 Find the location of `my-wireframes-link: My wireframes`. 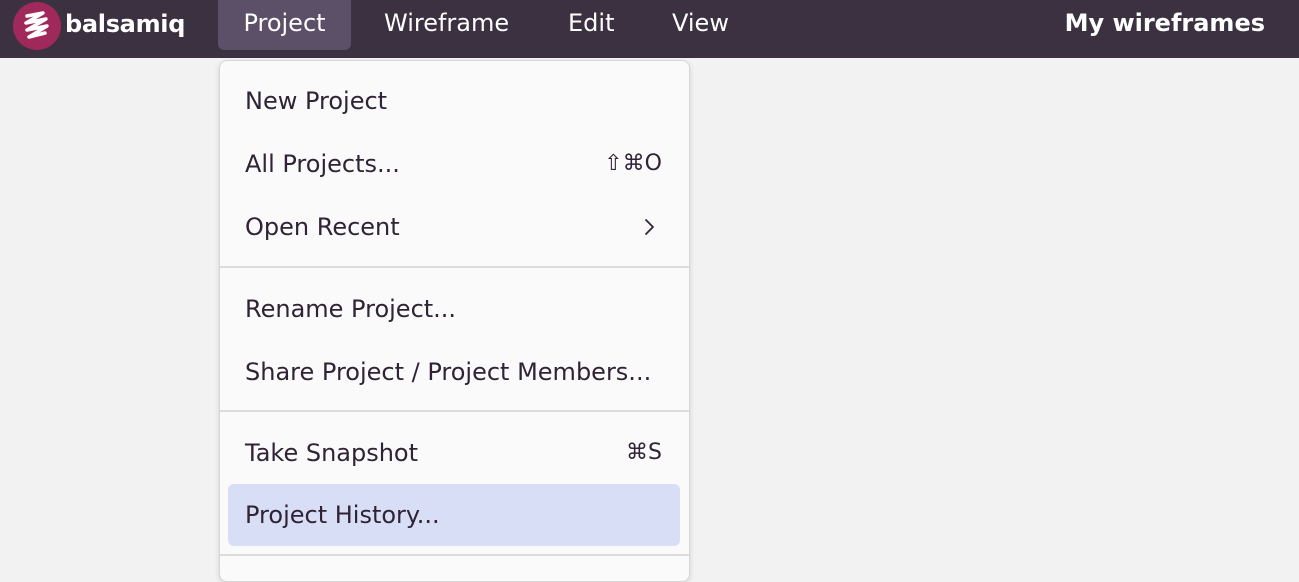

my-wireframes-link: My wireframes is located at coordinates (1165, 23).